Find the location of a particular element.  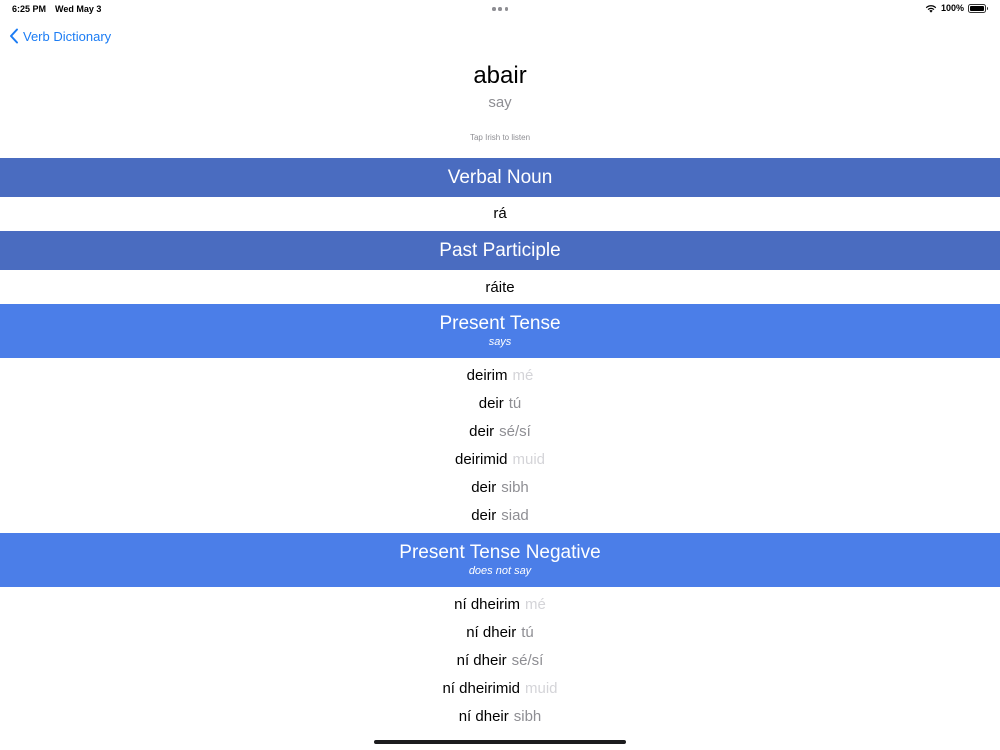

listen-hint: Tap Irish to listen is located at coordinates (500, 137).